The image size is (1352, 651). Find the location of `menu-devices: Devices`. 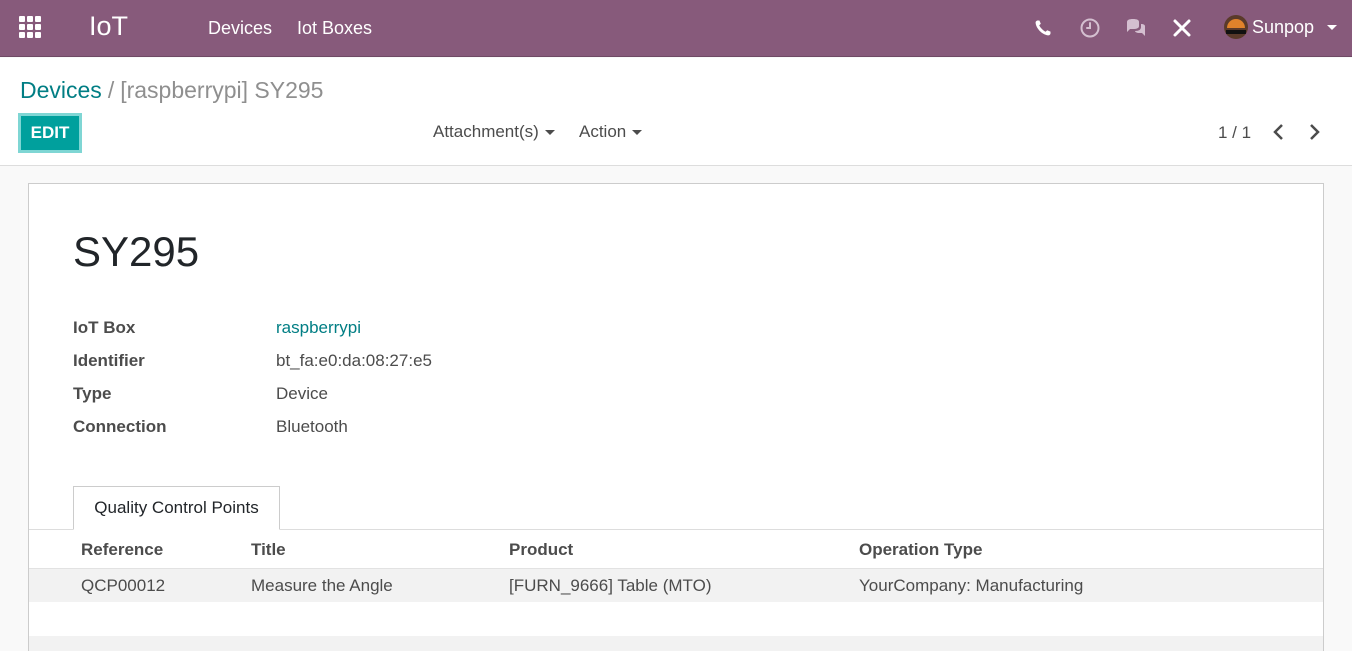

menu-devices: Devices is located at coordinates (240, 28).